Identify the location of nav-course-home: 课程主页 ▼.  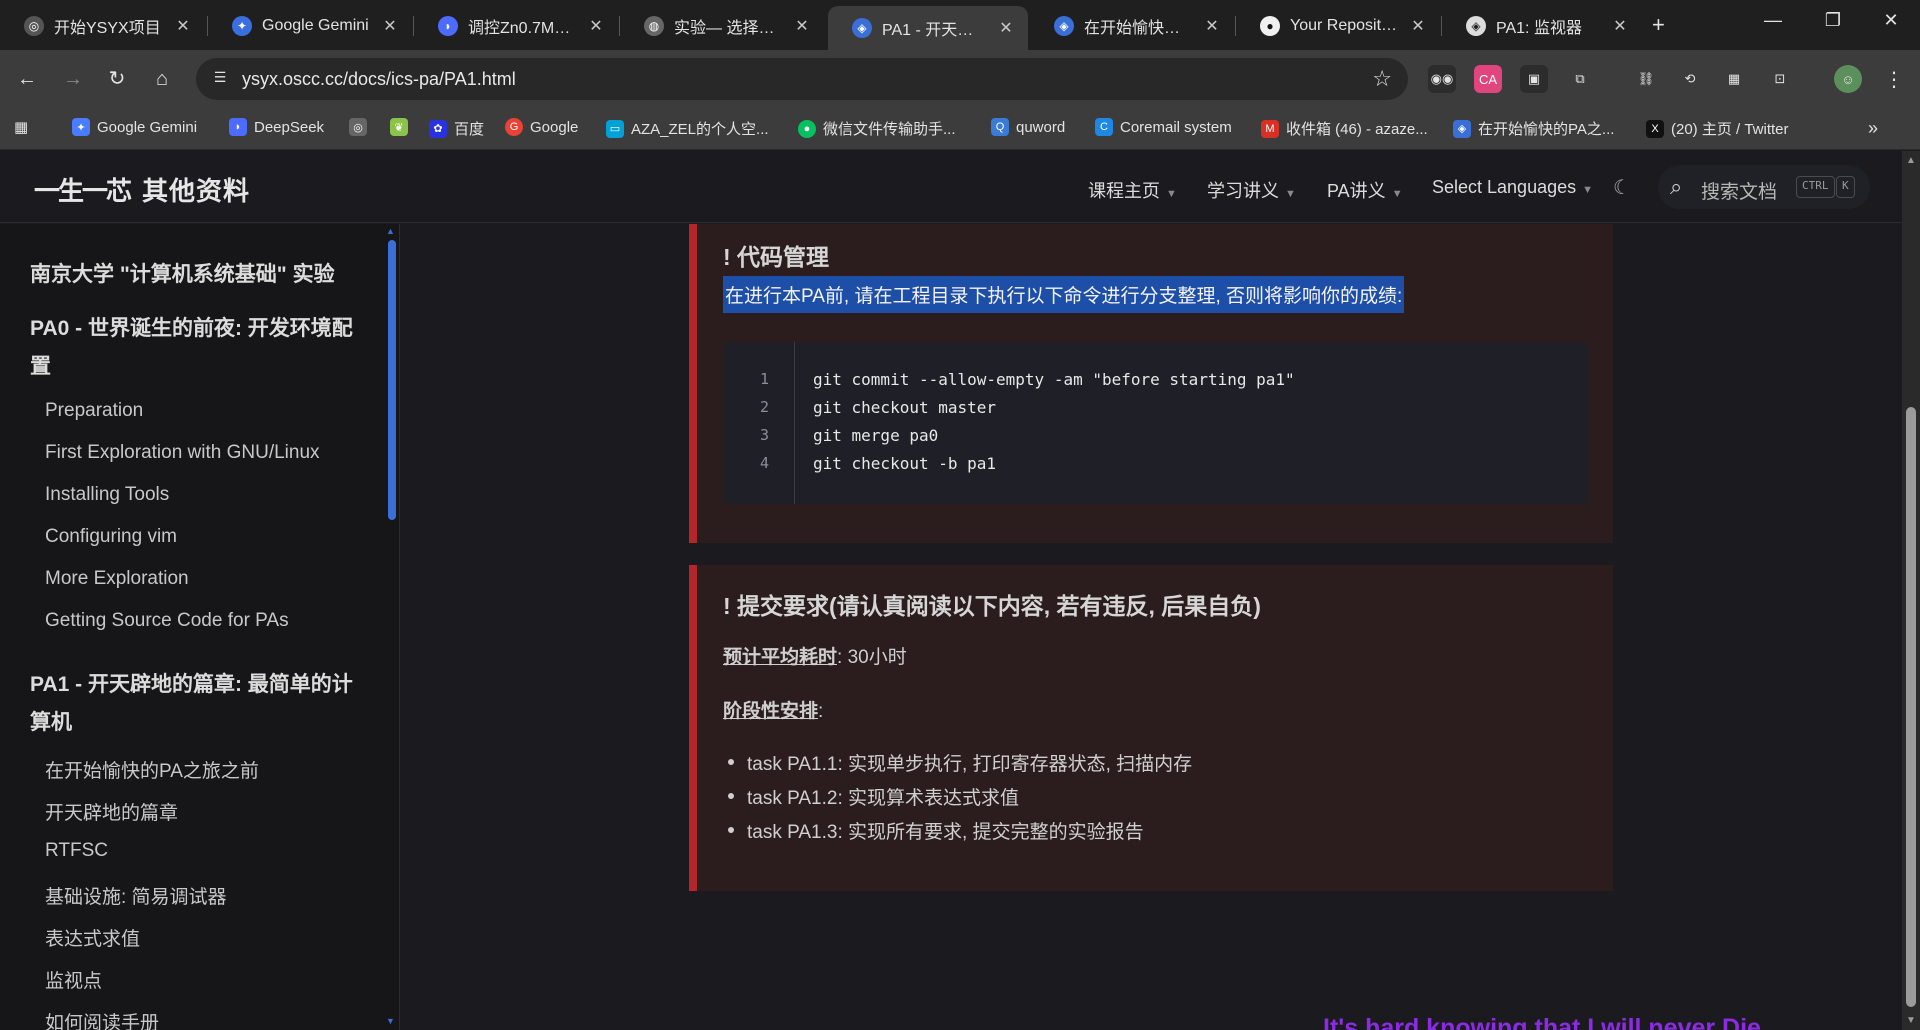
(1132, 190).